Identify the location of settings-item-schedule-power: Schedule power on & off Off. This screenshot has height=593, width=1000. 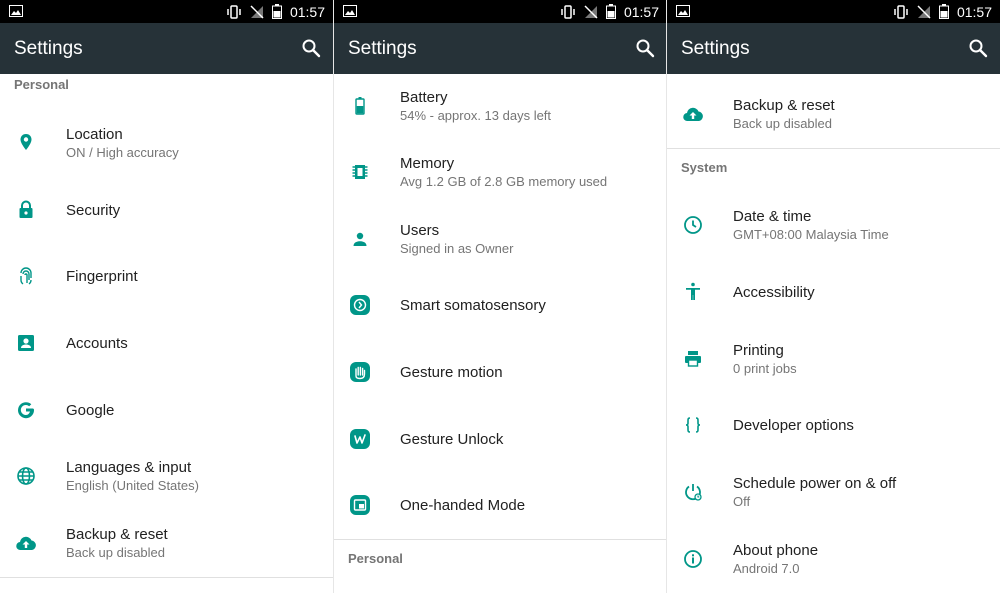
(833, 492).